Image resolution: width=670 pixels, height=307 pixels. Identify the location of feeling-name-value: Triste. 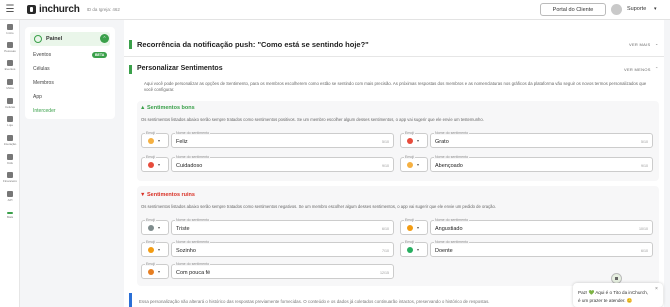
(183, 229).